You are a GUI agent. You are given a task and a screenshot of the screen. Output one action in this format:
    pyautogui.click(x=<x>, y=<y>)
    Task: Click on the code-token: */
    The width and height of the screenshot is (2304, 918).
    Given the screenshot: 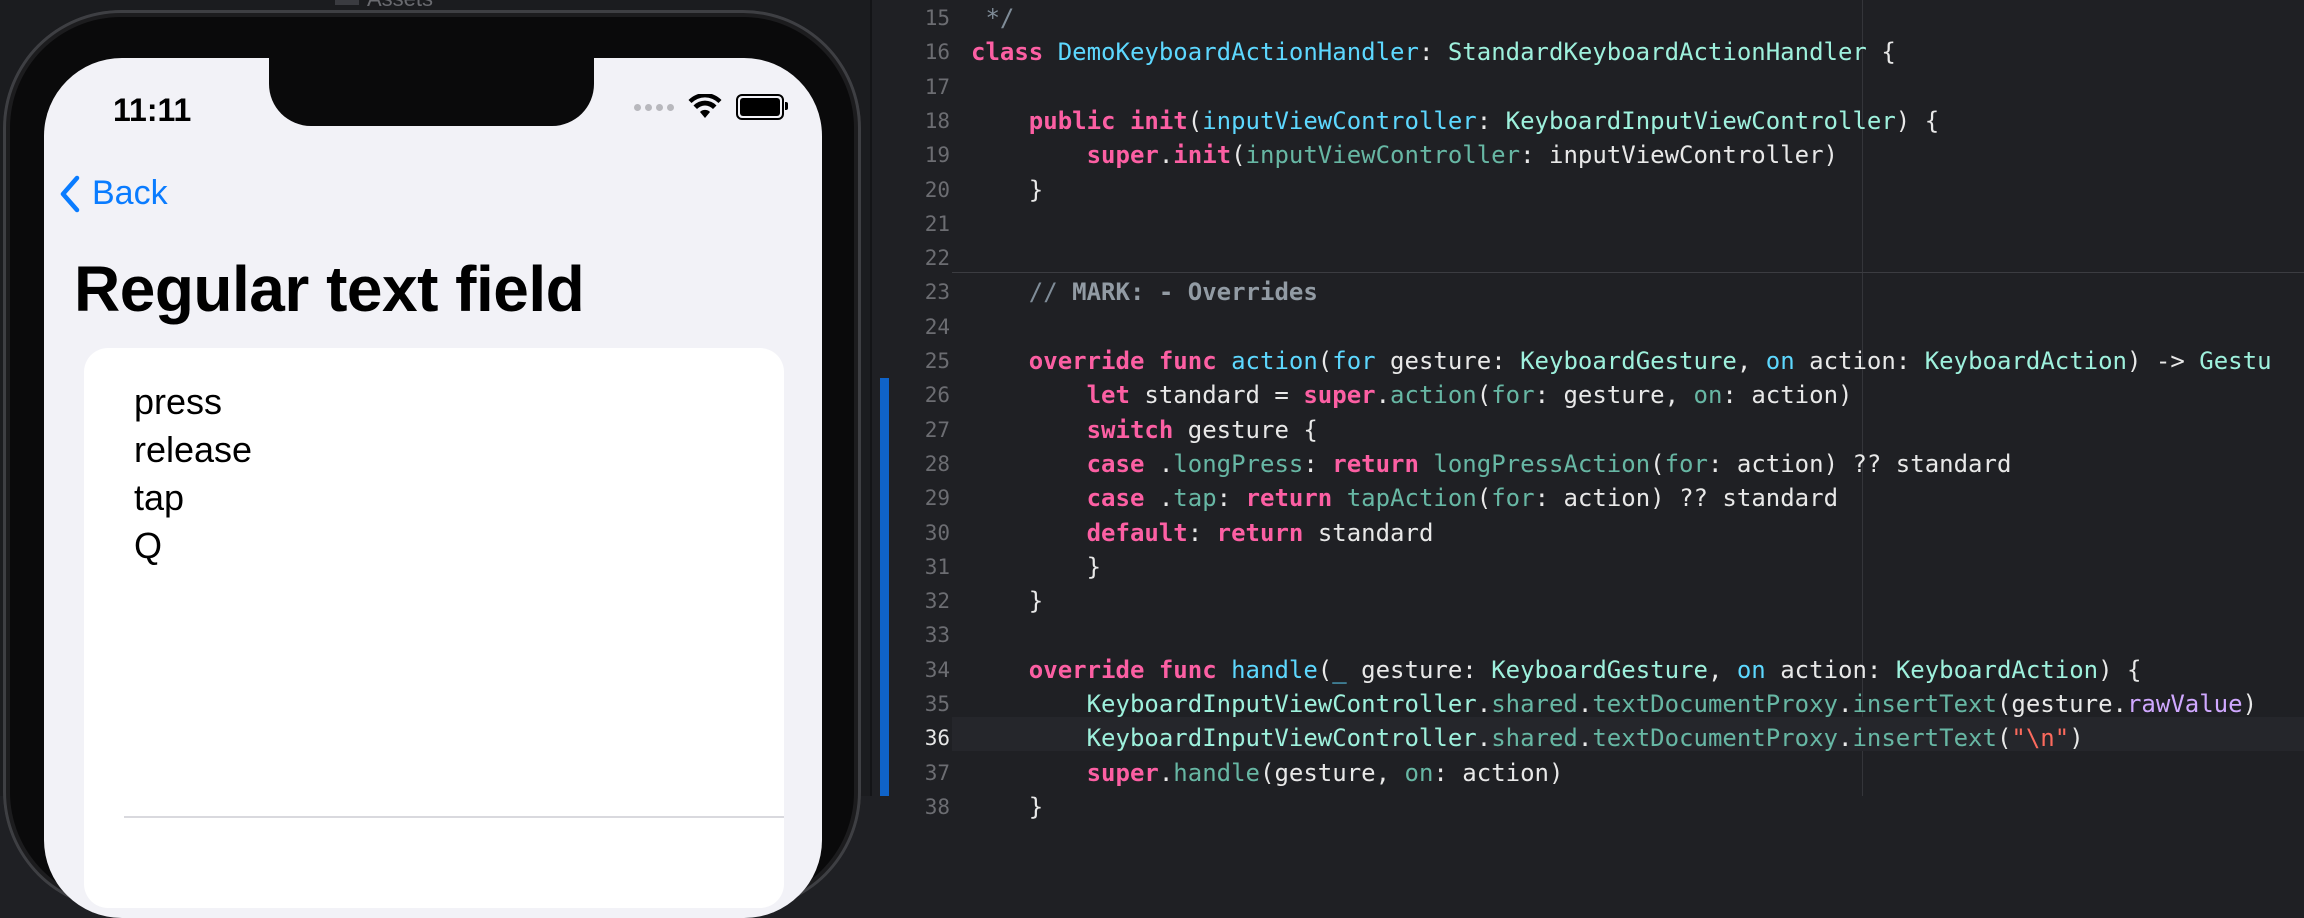 What is the action you would take?
    pyautogui.click(x=993, y=18)
    